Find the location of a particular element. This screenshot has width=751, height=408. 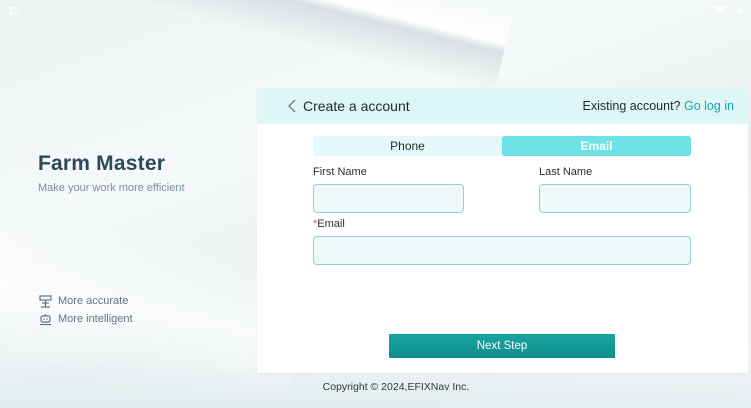

app-title: Farm Master is located at coordinates (102, 163).